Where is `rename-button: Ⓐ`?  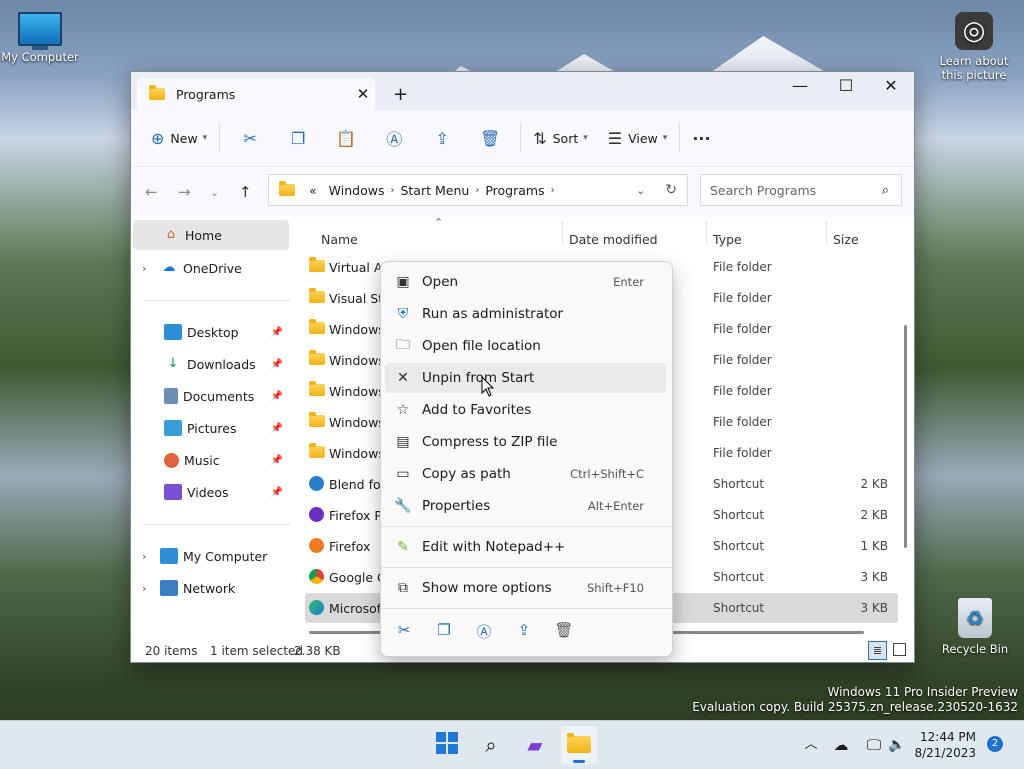 rename-button: Ⓐ is located at coordinates (394, 138).